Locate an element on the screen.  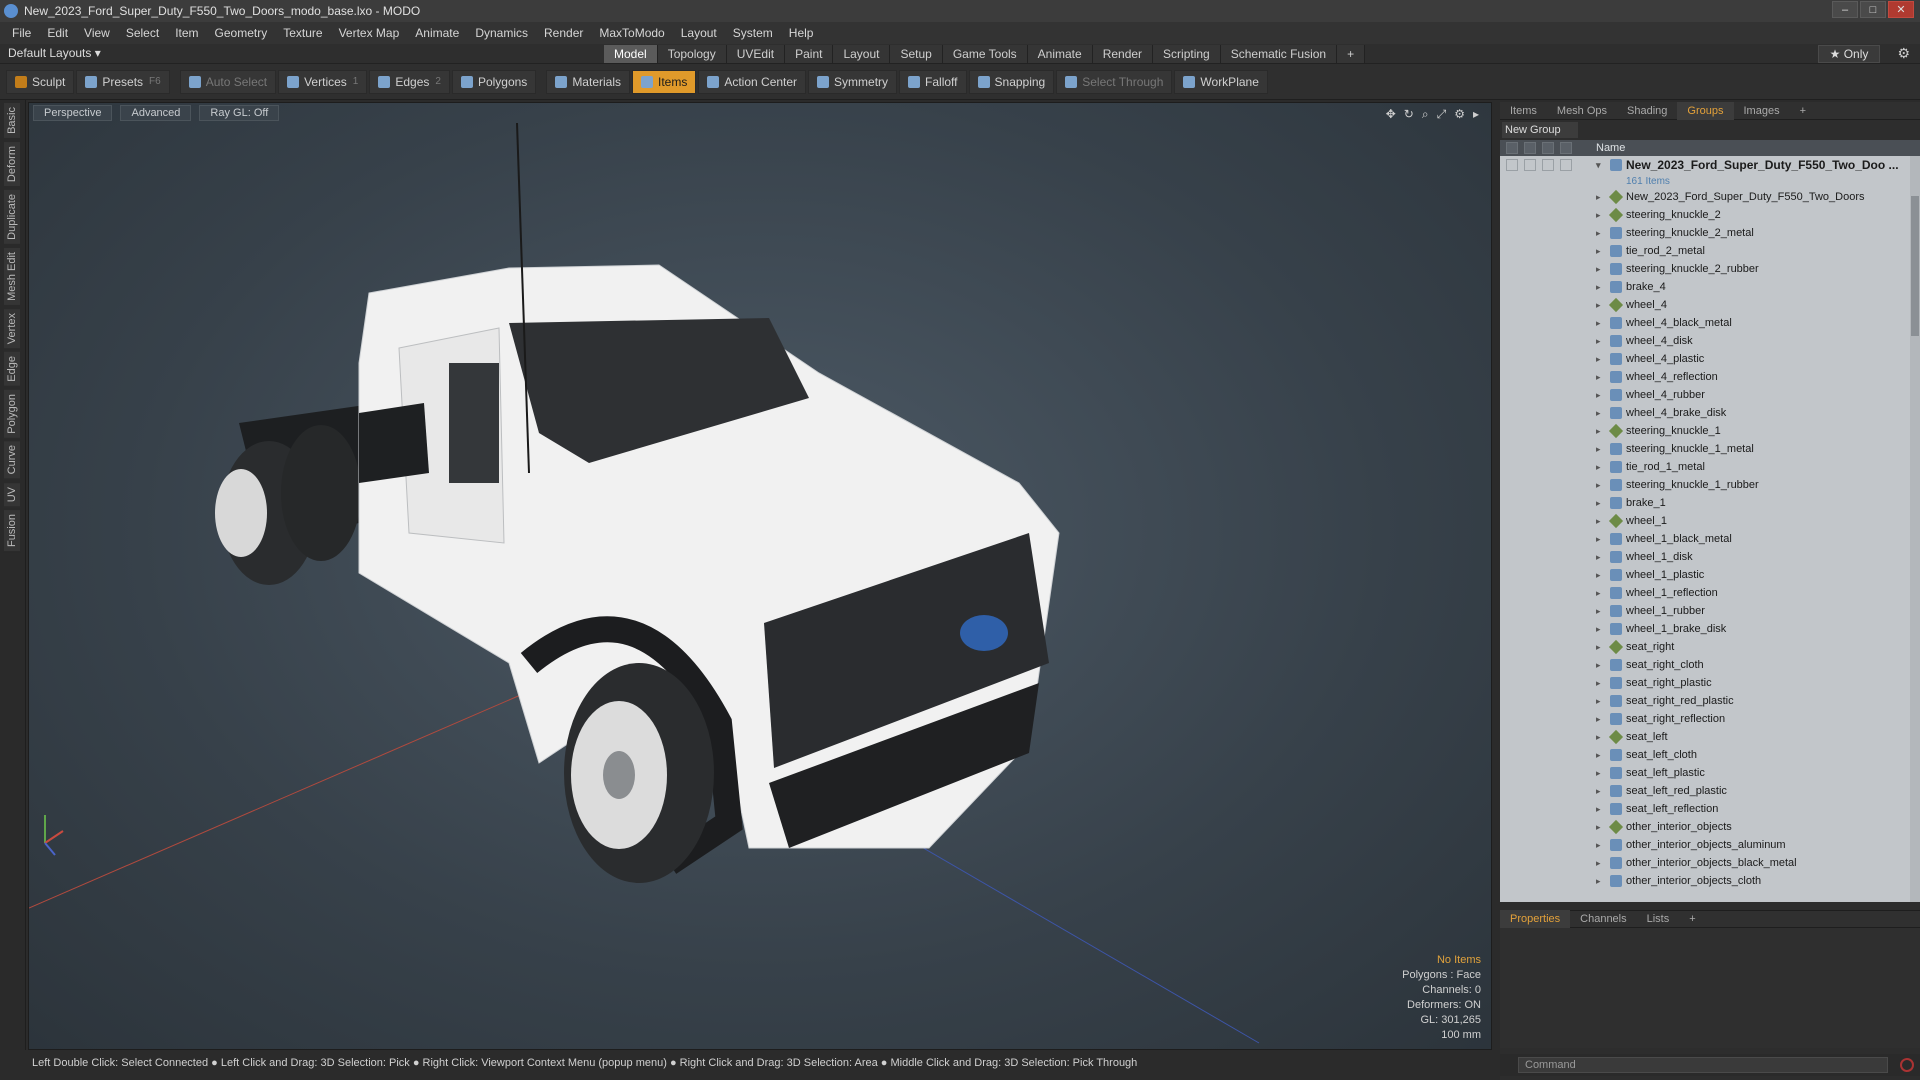
tool-tab-edge: Edge is located at coordinates (12, 368).